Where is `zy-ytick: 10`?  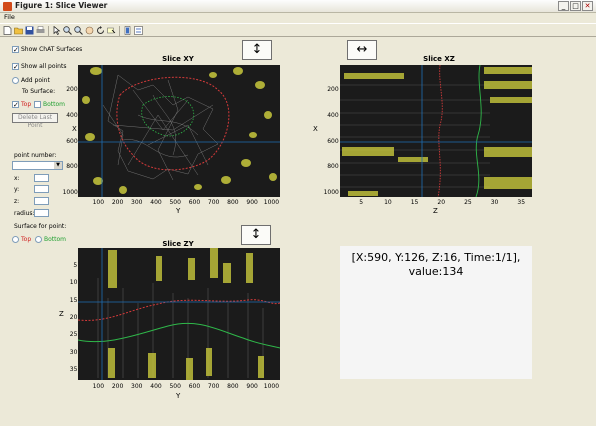 zy-ytick: 10 is located at coordinates (73, 283).